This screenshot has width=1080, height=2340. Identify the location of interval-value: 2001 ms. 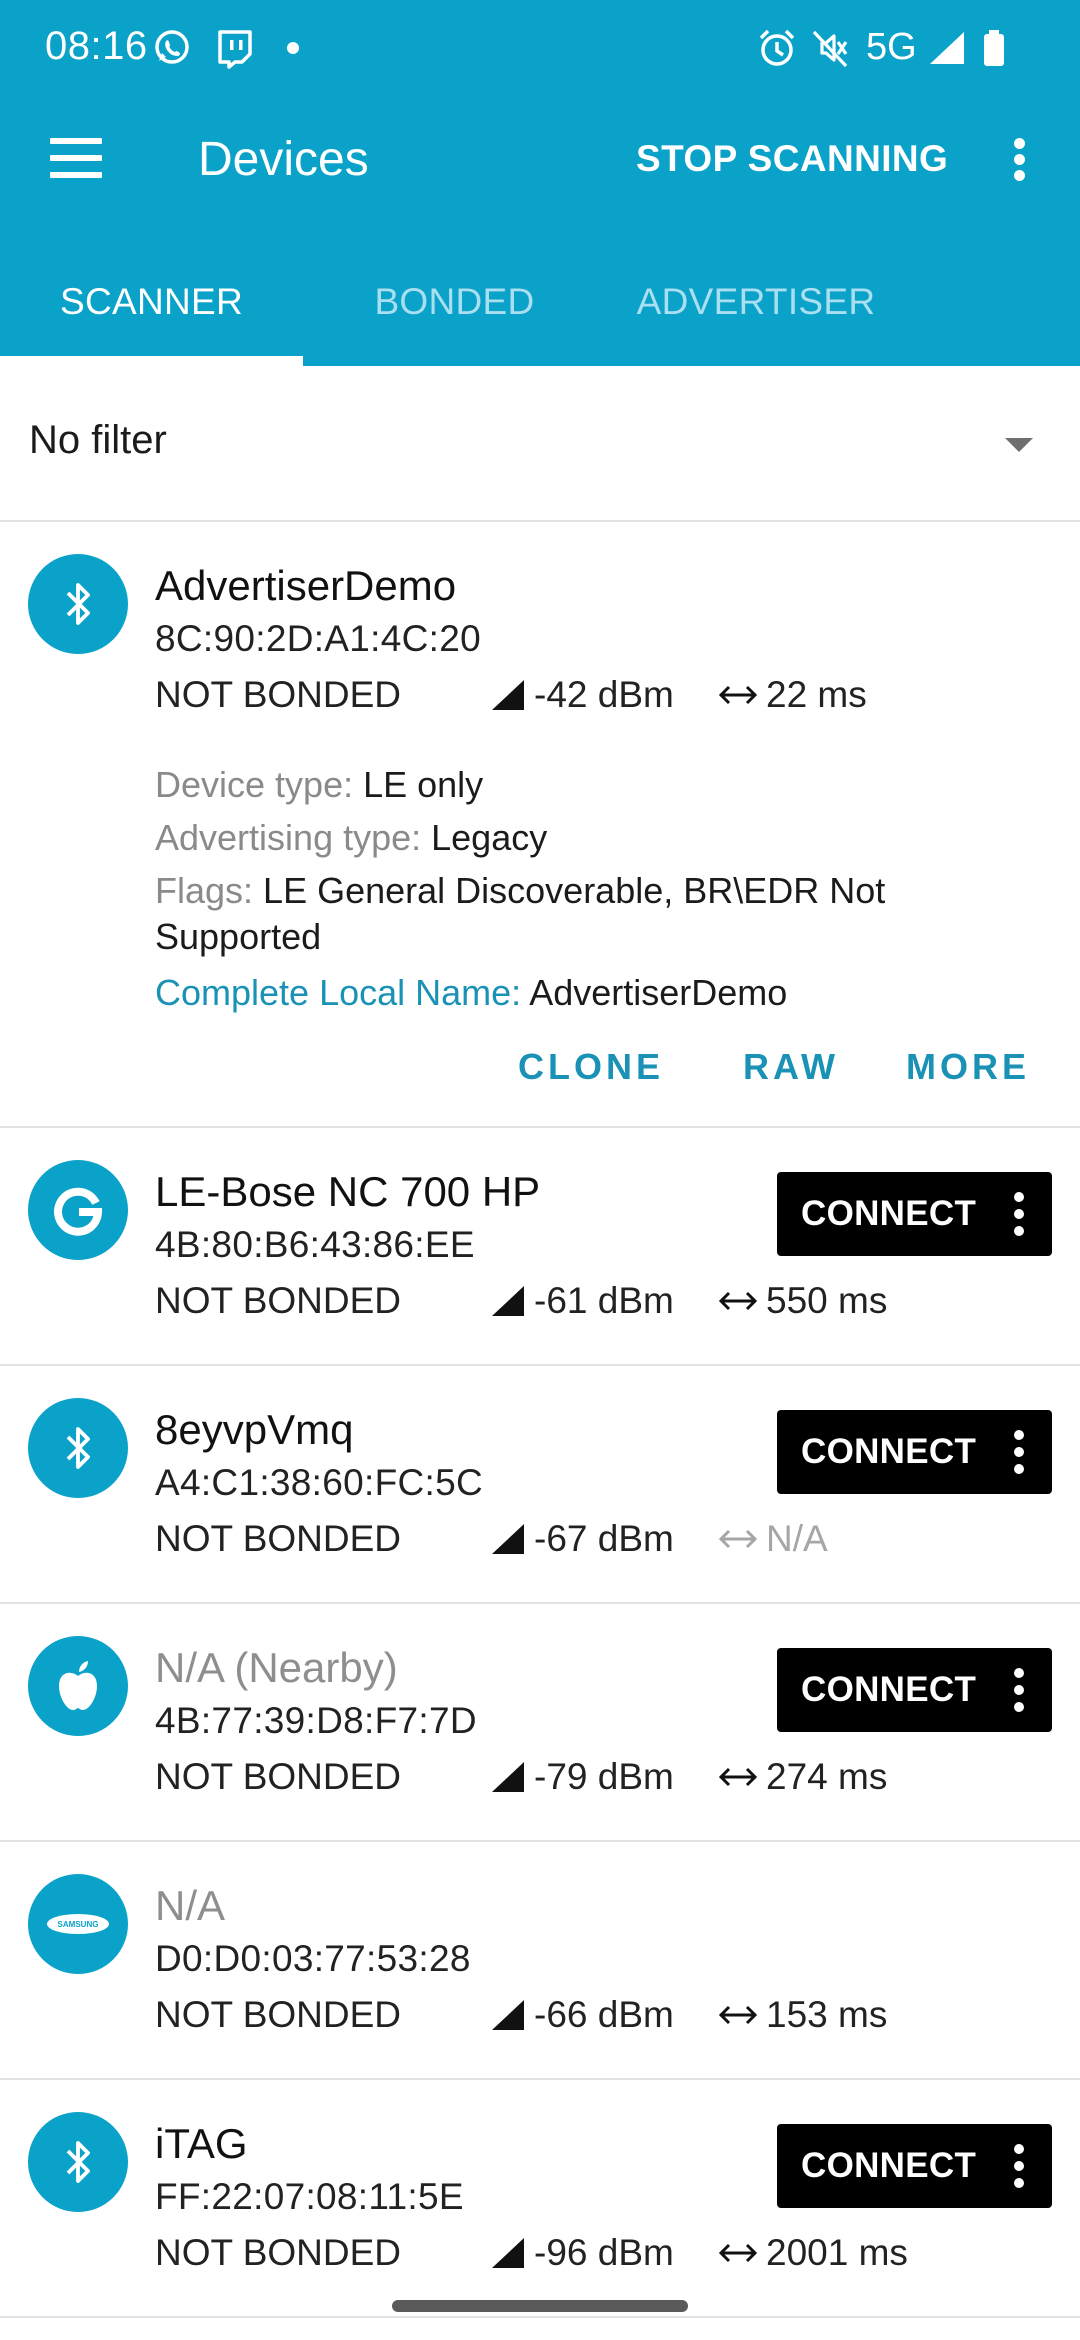
(837, 2252).